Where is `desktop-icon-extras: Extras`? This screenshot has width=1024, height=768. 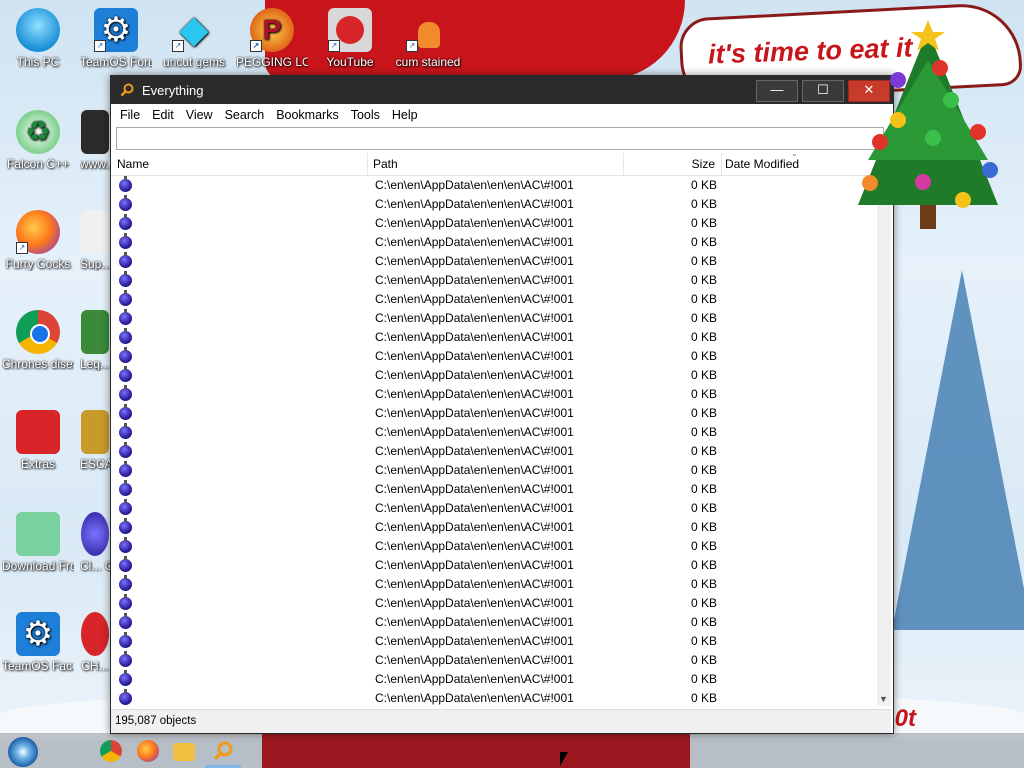 desktop-icon-extras: Extras is located at coordinates (38, 440).